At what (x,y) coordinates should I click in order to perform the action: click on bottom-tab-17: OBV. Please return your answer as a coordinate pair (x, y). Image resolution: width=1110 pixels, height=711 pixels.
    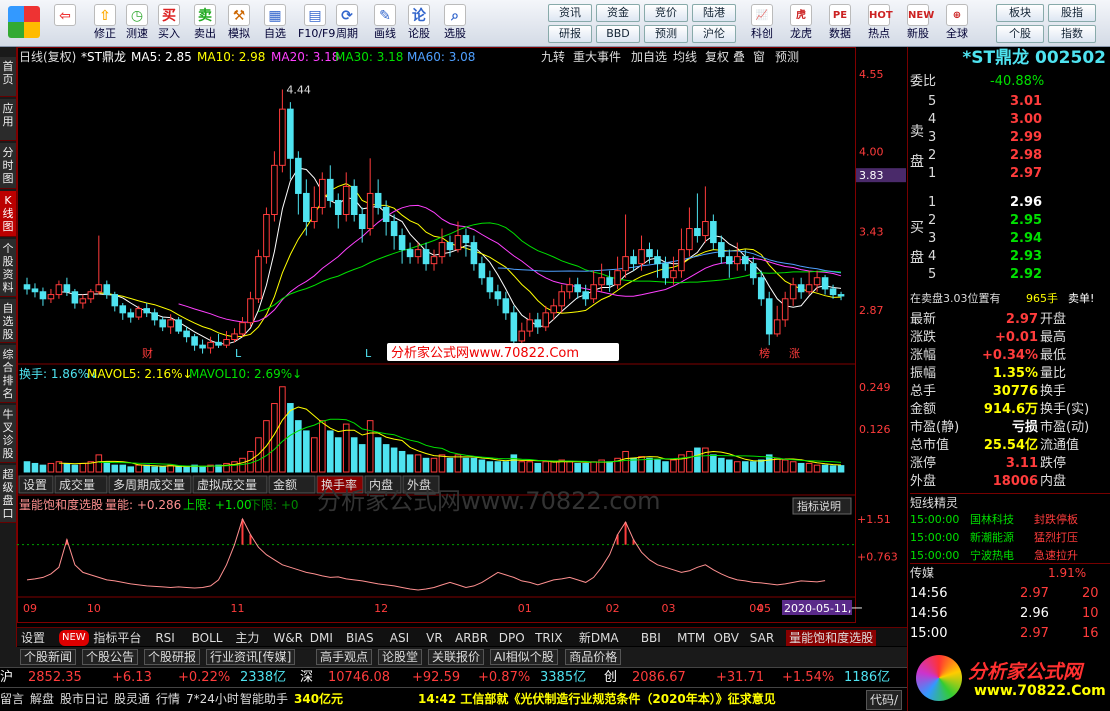
    Looking at the image, I should click on (726, 638).